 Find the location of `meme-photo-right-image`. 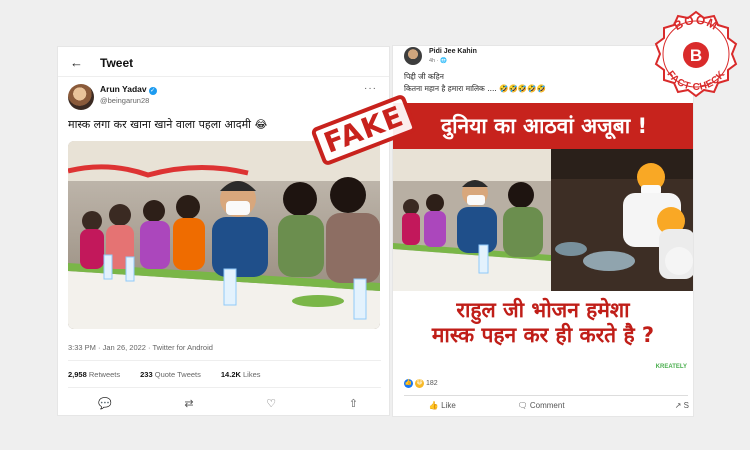

meme-photo-right-image is located at coordinates (622, 220).